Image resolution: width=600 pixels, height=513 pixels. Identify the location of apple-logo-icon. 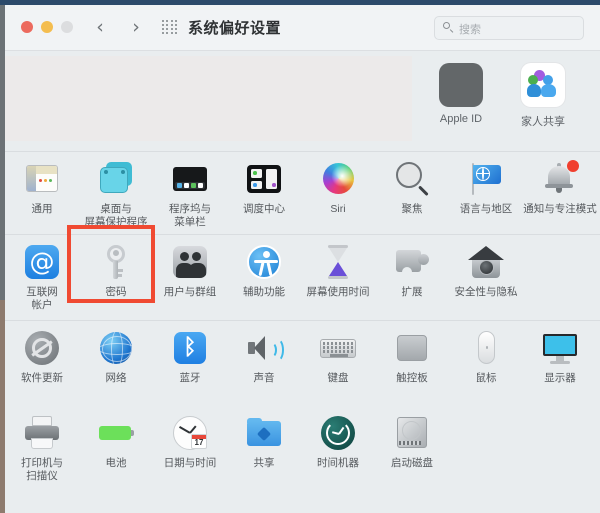
(461, 85).